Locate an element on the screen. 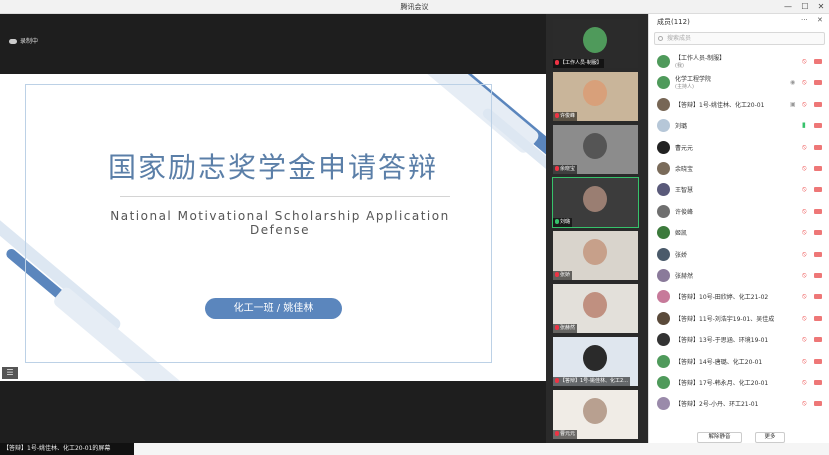  participant-row: 【答辩】13号-于思涵、环境19-01 ⦸ is located at coordinates (739, 339).